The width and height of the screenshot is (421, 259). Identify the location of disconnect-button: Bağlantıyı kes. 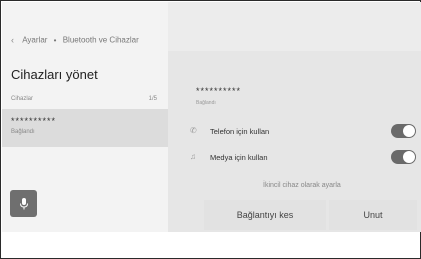
(265, 215).